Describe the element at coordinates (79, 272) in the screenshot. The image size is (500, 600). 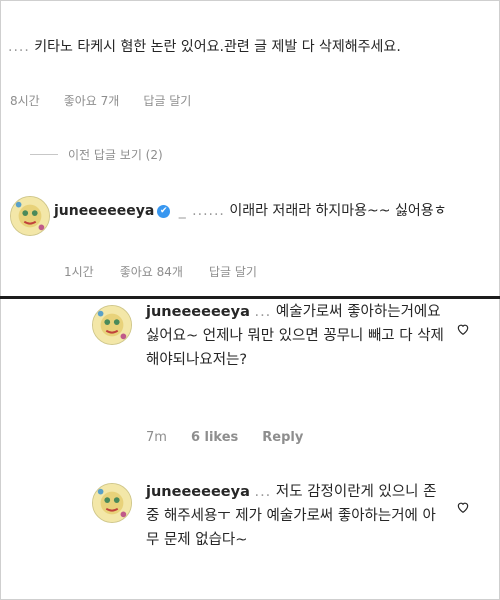
I see `comment-time: 1시간` at that location.